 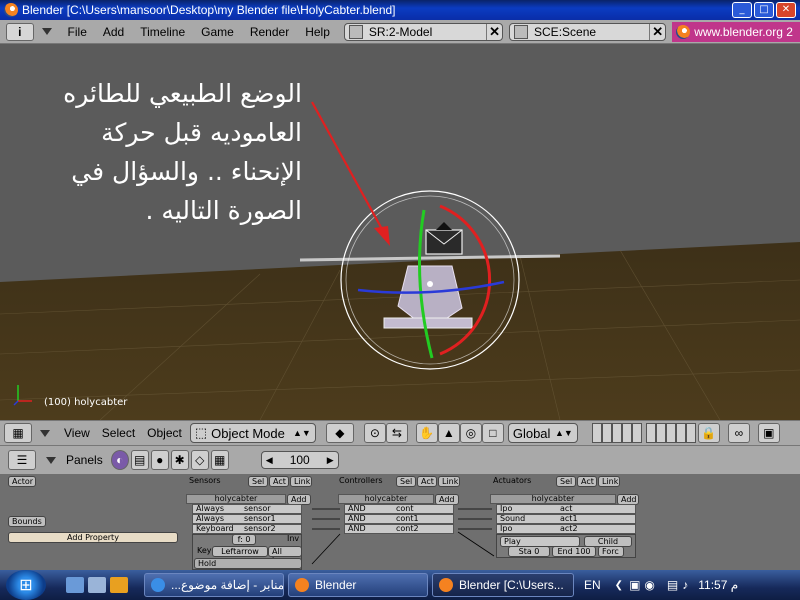 I want to click on volume-icon: ◉, so click(x=649, y=585).